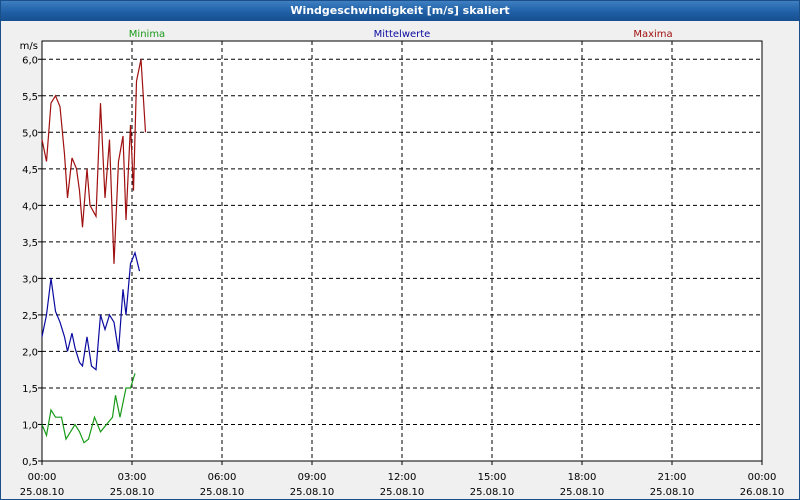 This screenshot has height=500, width=800. What do you see at coordinates (762, 492) in the screenshot?
I see `x-tick-date-label: 26.08.10` at bounding box center [762, 492].